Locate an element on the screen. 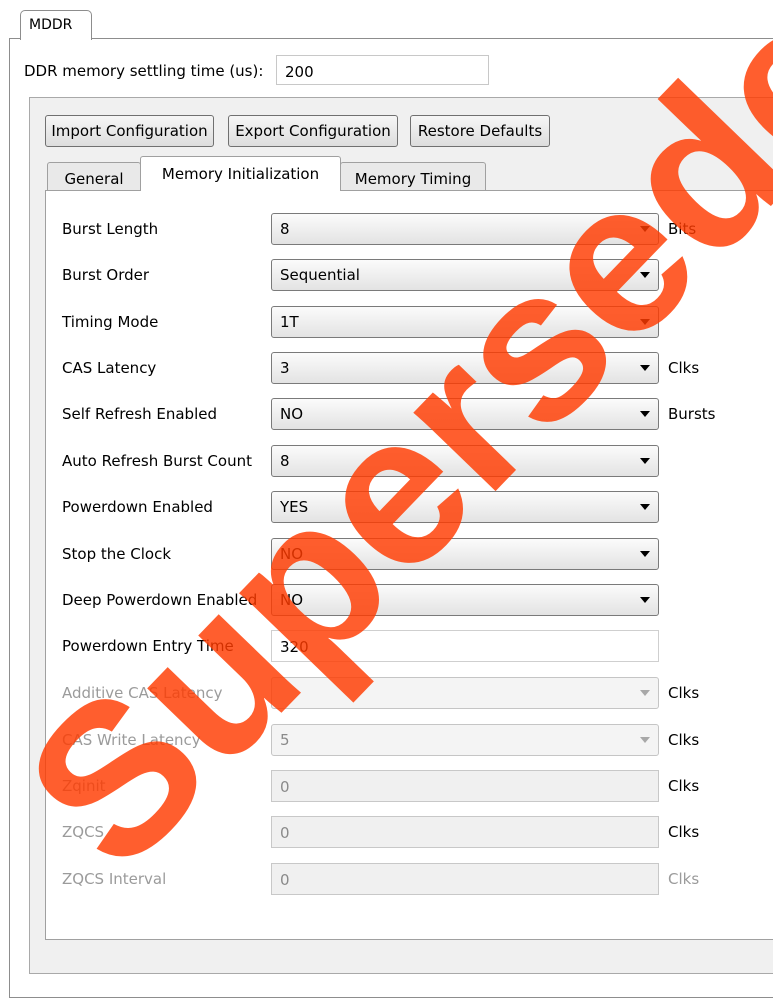 This screenshot has height=998, width=773. self-refresh-enabled-value: NO is located at coordinates (292, 414).